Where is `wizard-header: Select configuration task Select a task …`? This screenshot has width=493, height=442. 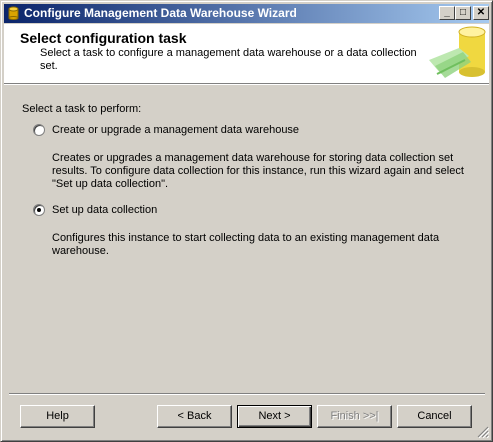
wizard-header: Select configuration task Select a task … is located at coordinates (246, 54).